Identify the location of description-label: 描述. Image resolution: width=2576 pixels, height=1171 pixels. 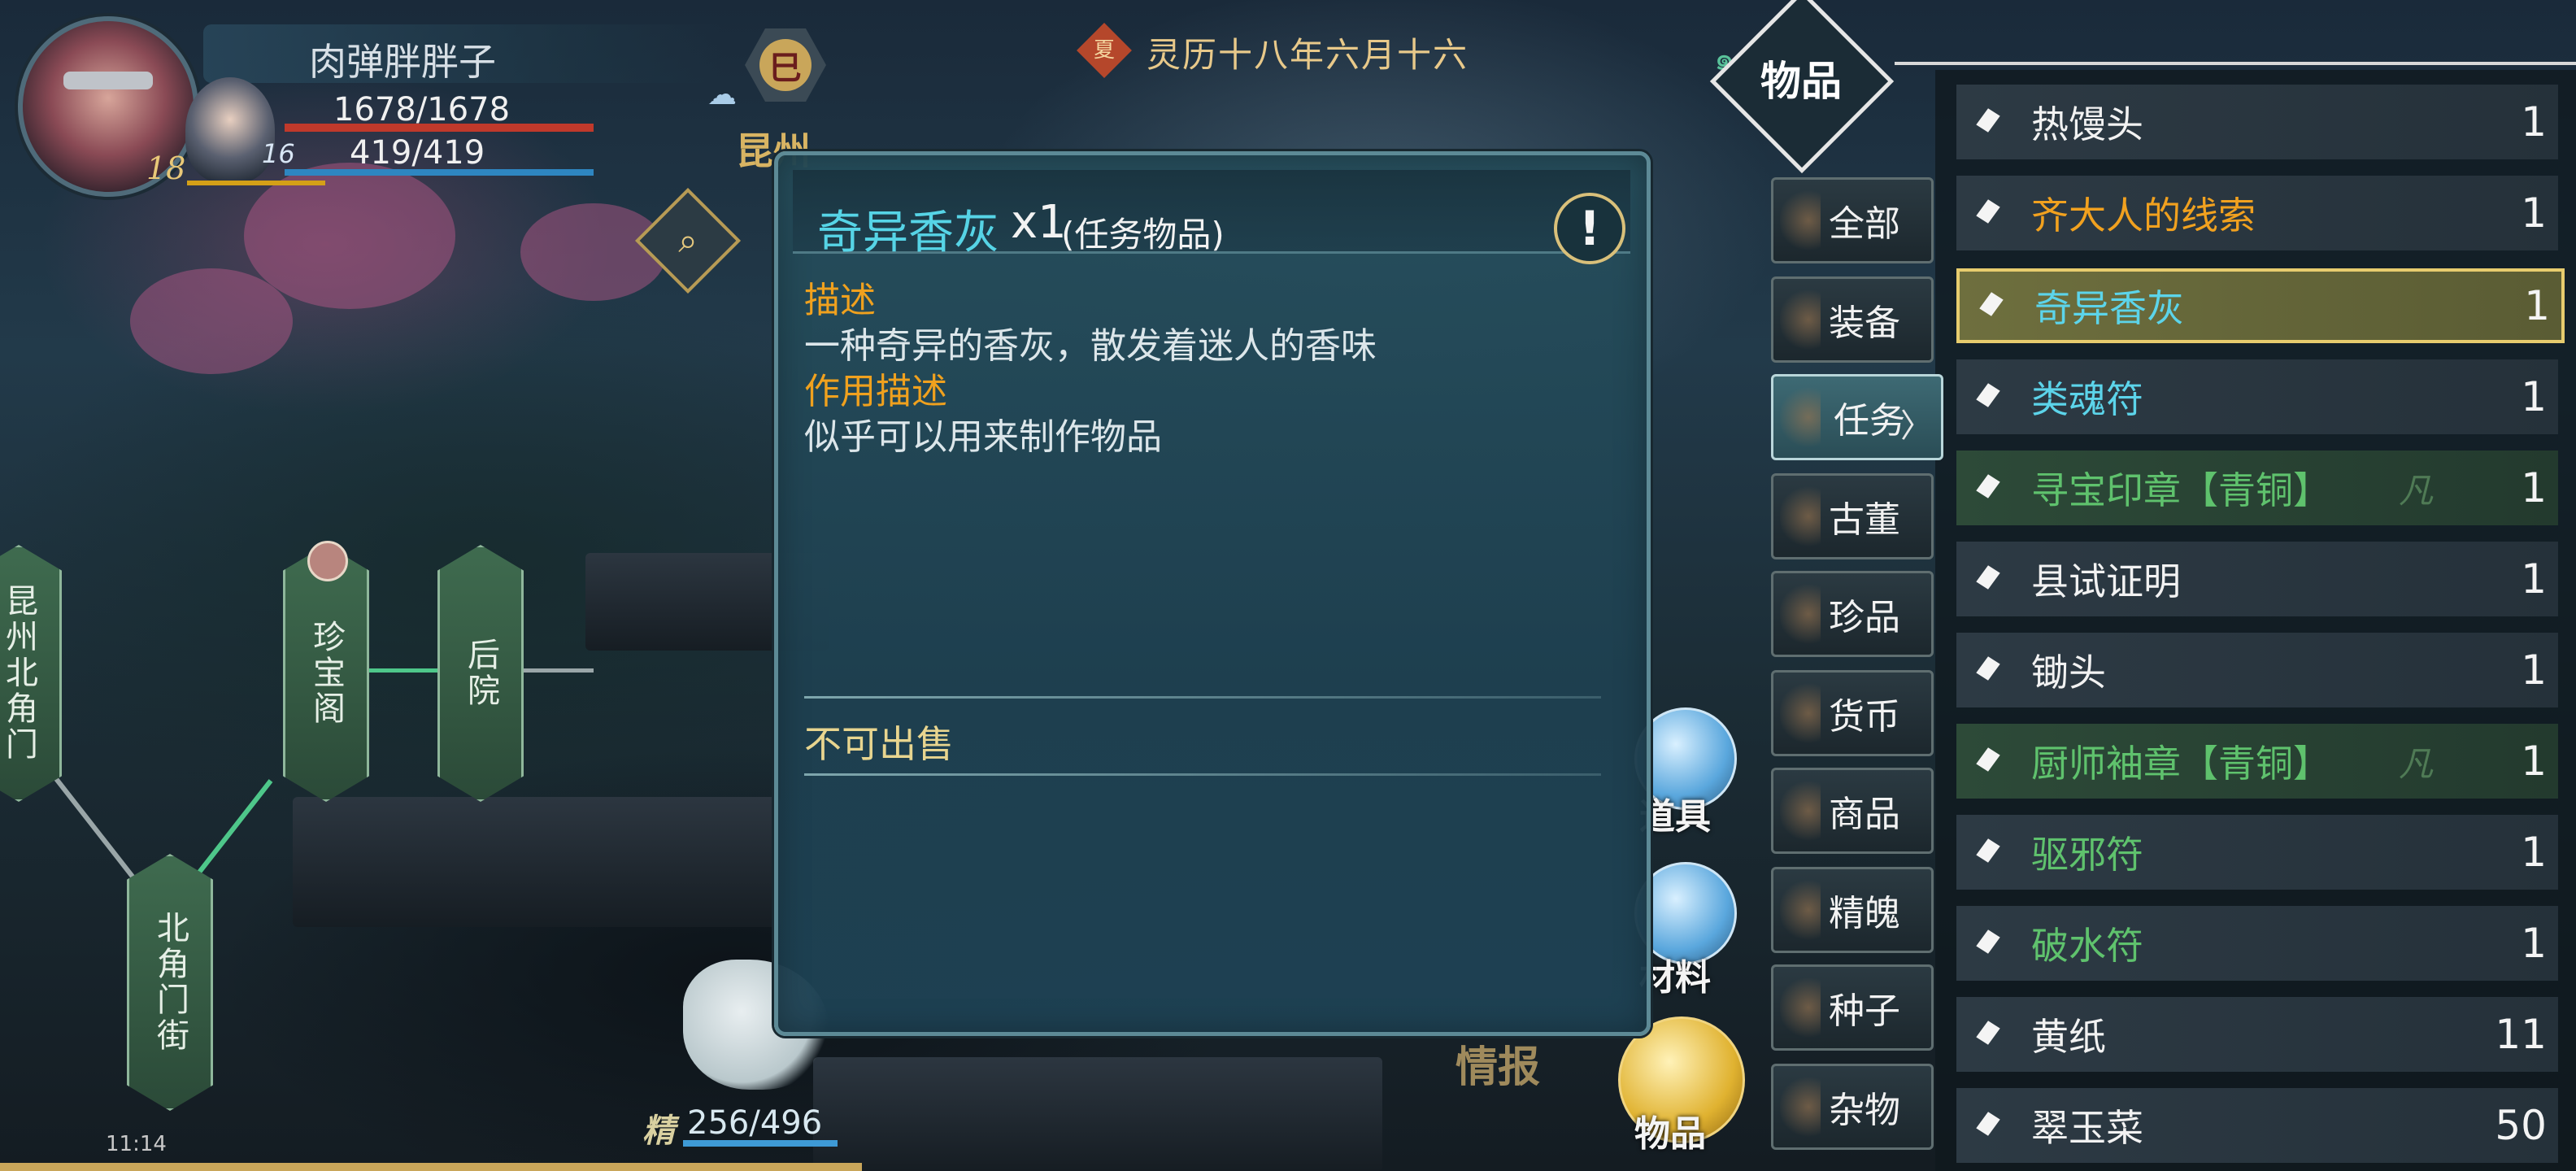
(840, 300).